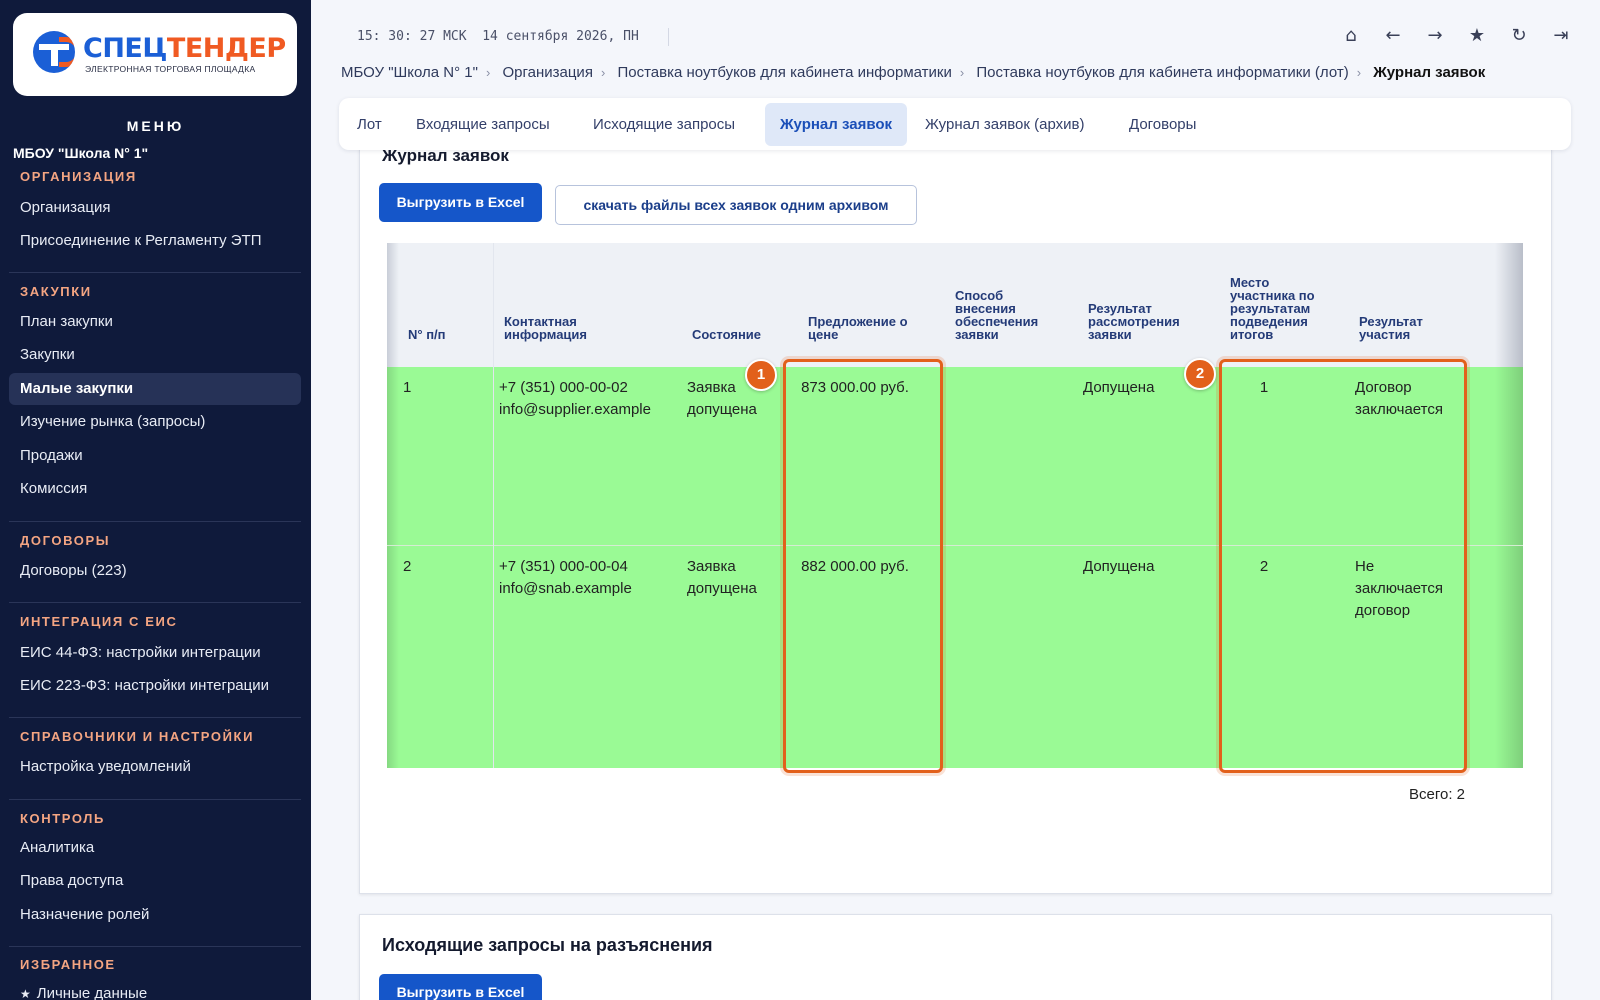 The image size is (1600, 1000). What do you see at coordinates (54, 52) in the screenshot?
I see `logo-mark-icon` at bounding box center [54, 52].